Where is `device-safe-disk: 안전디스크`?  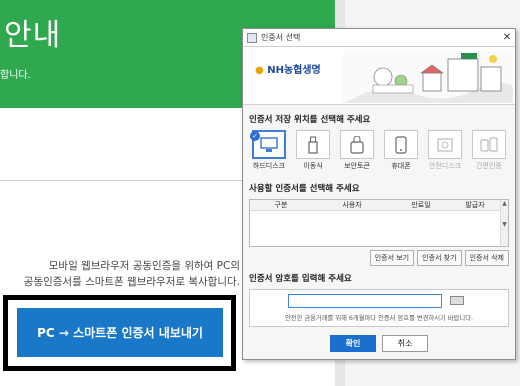 device-safe-disk: 안전디스크 is located at coordinates (445, 152).